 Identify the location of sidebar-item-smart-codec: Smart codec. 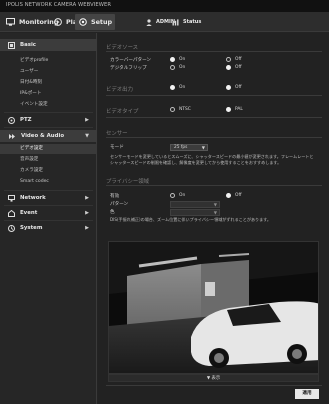
(34, 182).